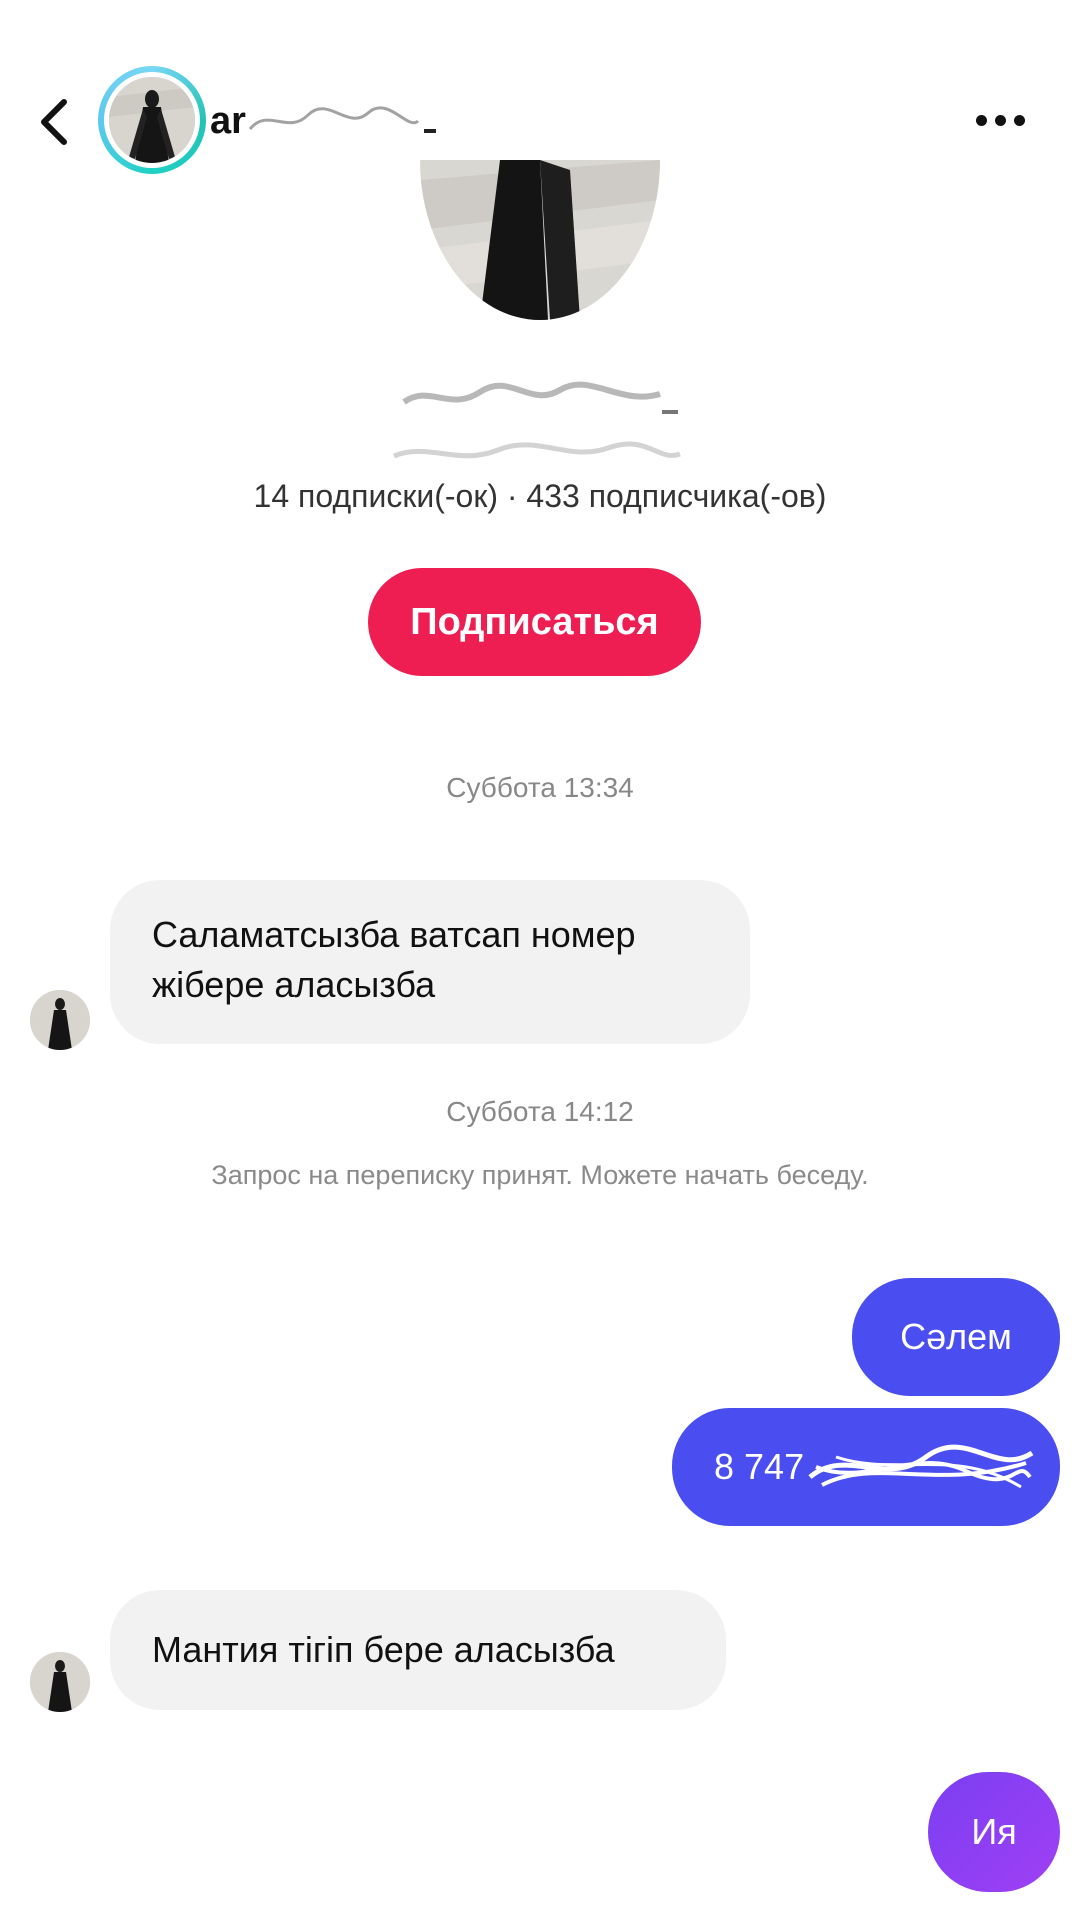 The width and height of the screenshot is (1080, 1920). I want to click on header-avatar, so click(152, 120).